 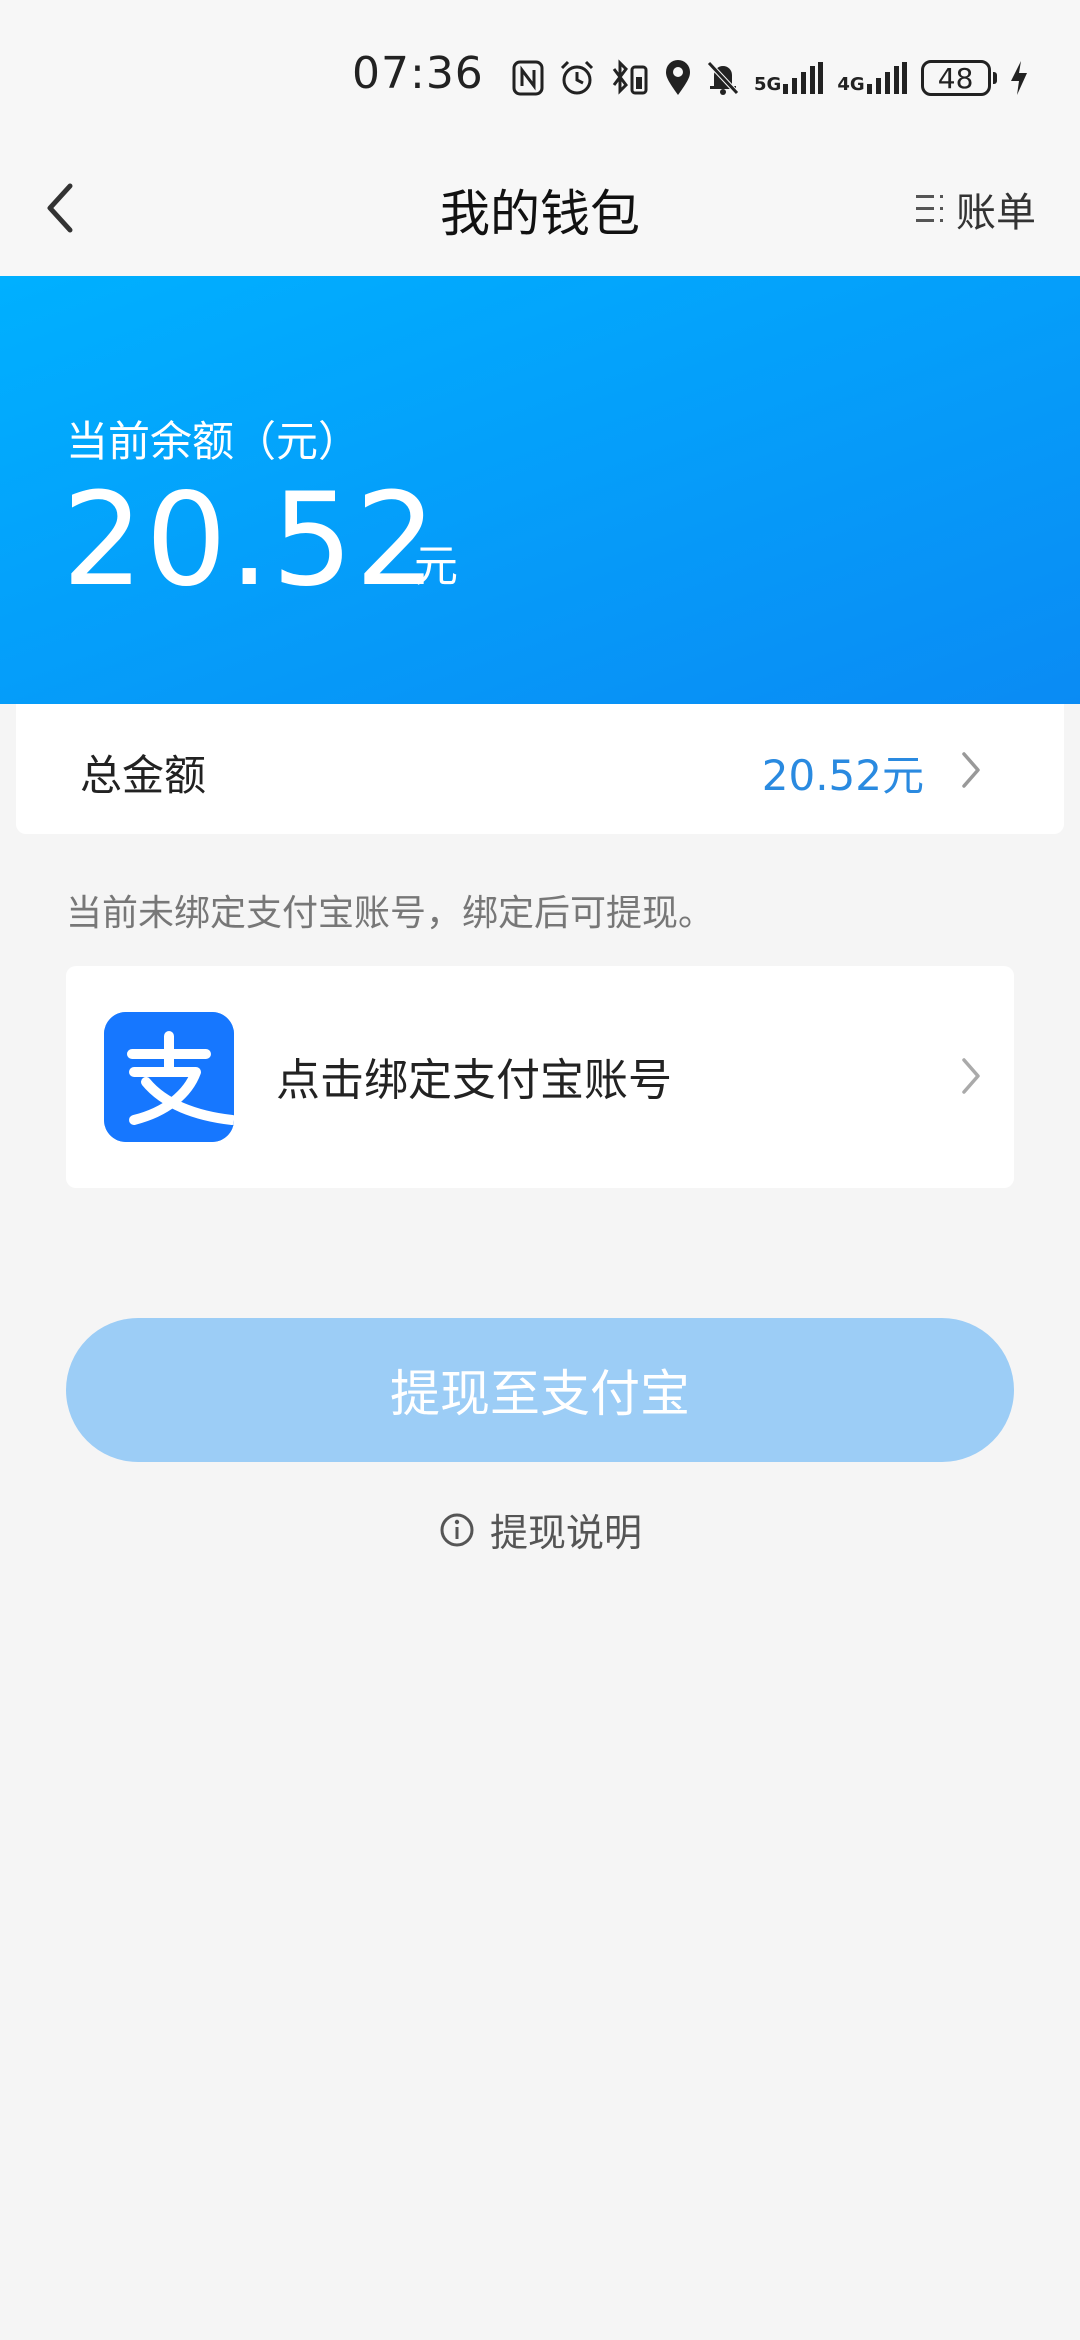 I want to click on status-bar: 07:36 5G 4G 48, so click(x=540, y=75).